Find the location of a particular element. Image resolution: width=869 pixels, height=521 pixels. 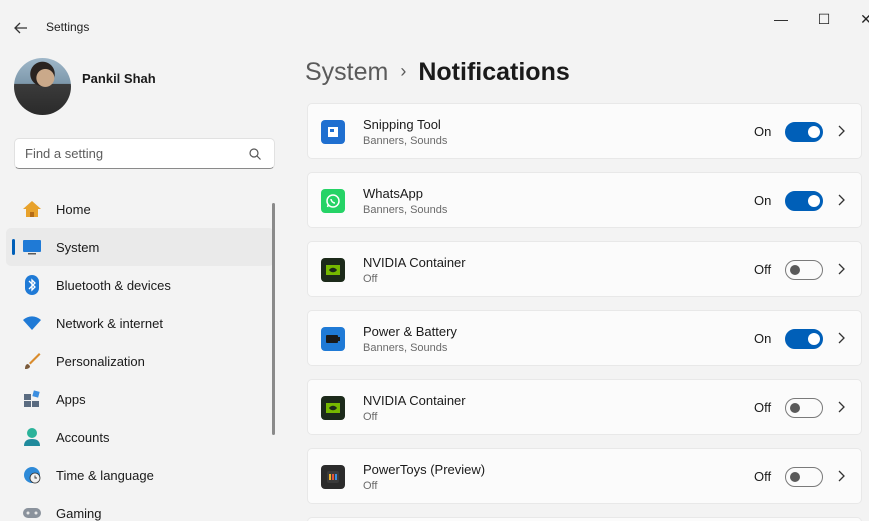

arrow-left-icon is located at coordinates (20, 28).